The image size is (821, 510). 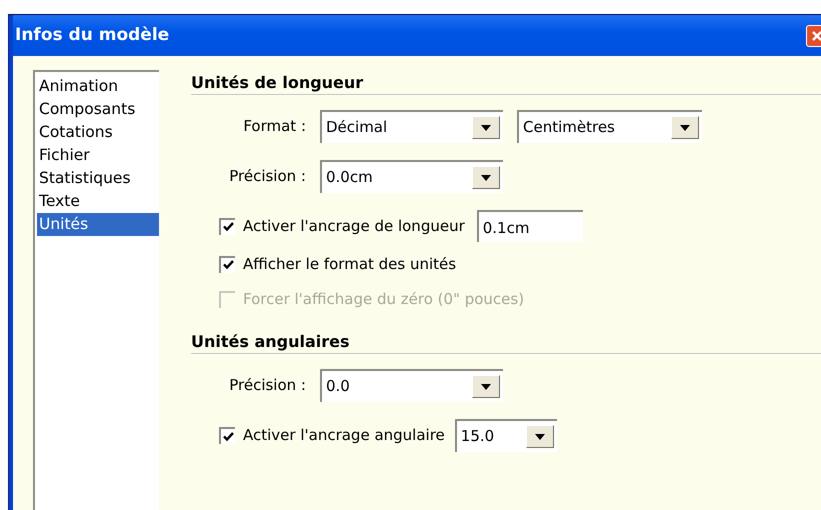 I want to click on checkbox-label: Forcer l'affichage du zéro (0" pouces), so click(x=383, y=299).